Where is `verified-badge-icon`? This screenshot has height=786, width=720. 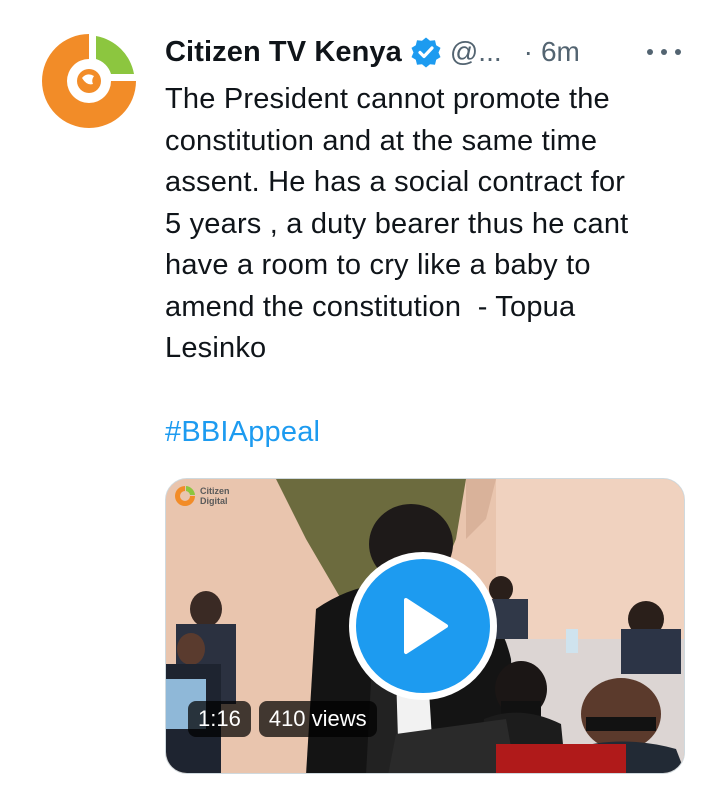 verified-badge-icon is located at coordinates (426, 52).